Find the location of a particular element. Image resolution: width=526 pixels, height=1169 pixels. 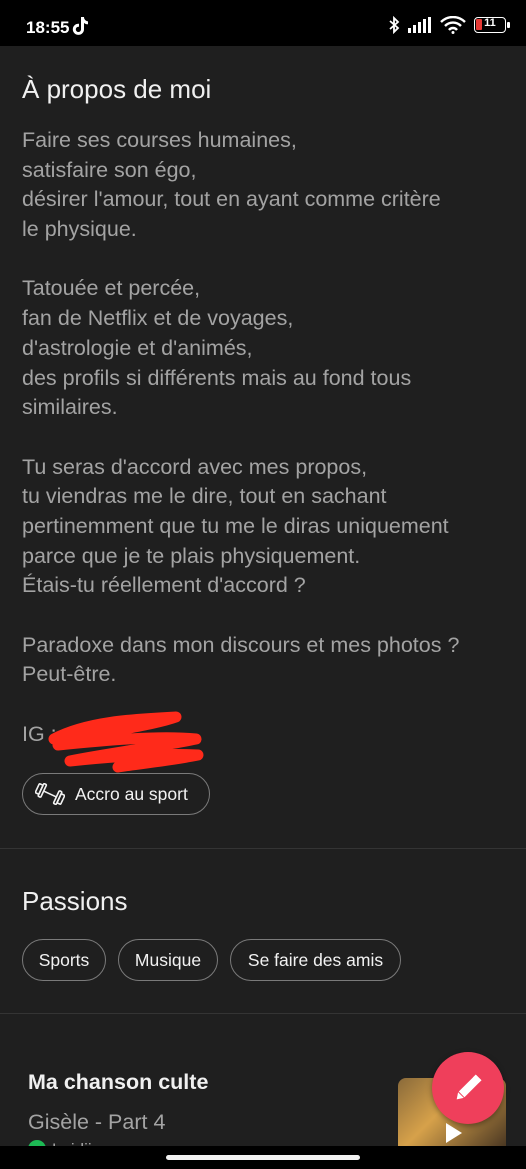

bio-line: satisfaire son égo, is located at coordinates (109, 169).